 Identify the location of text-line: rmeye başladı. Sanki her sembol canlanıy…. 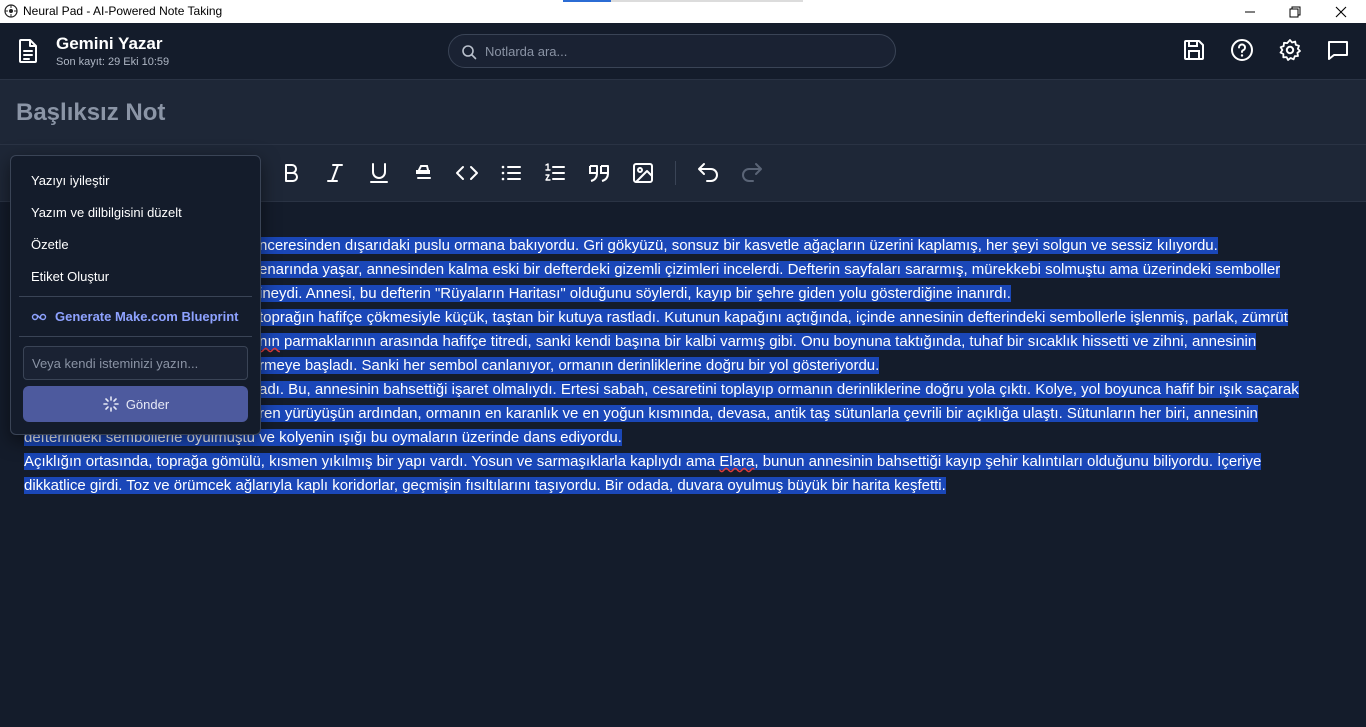
(569, 365).